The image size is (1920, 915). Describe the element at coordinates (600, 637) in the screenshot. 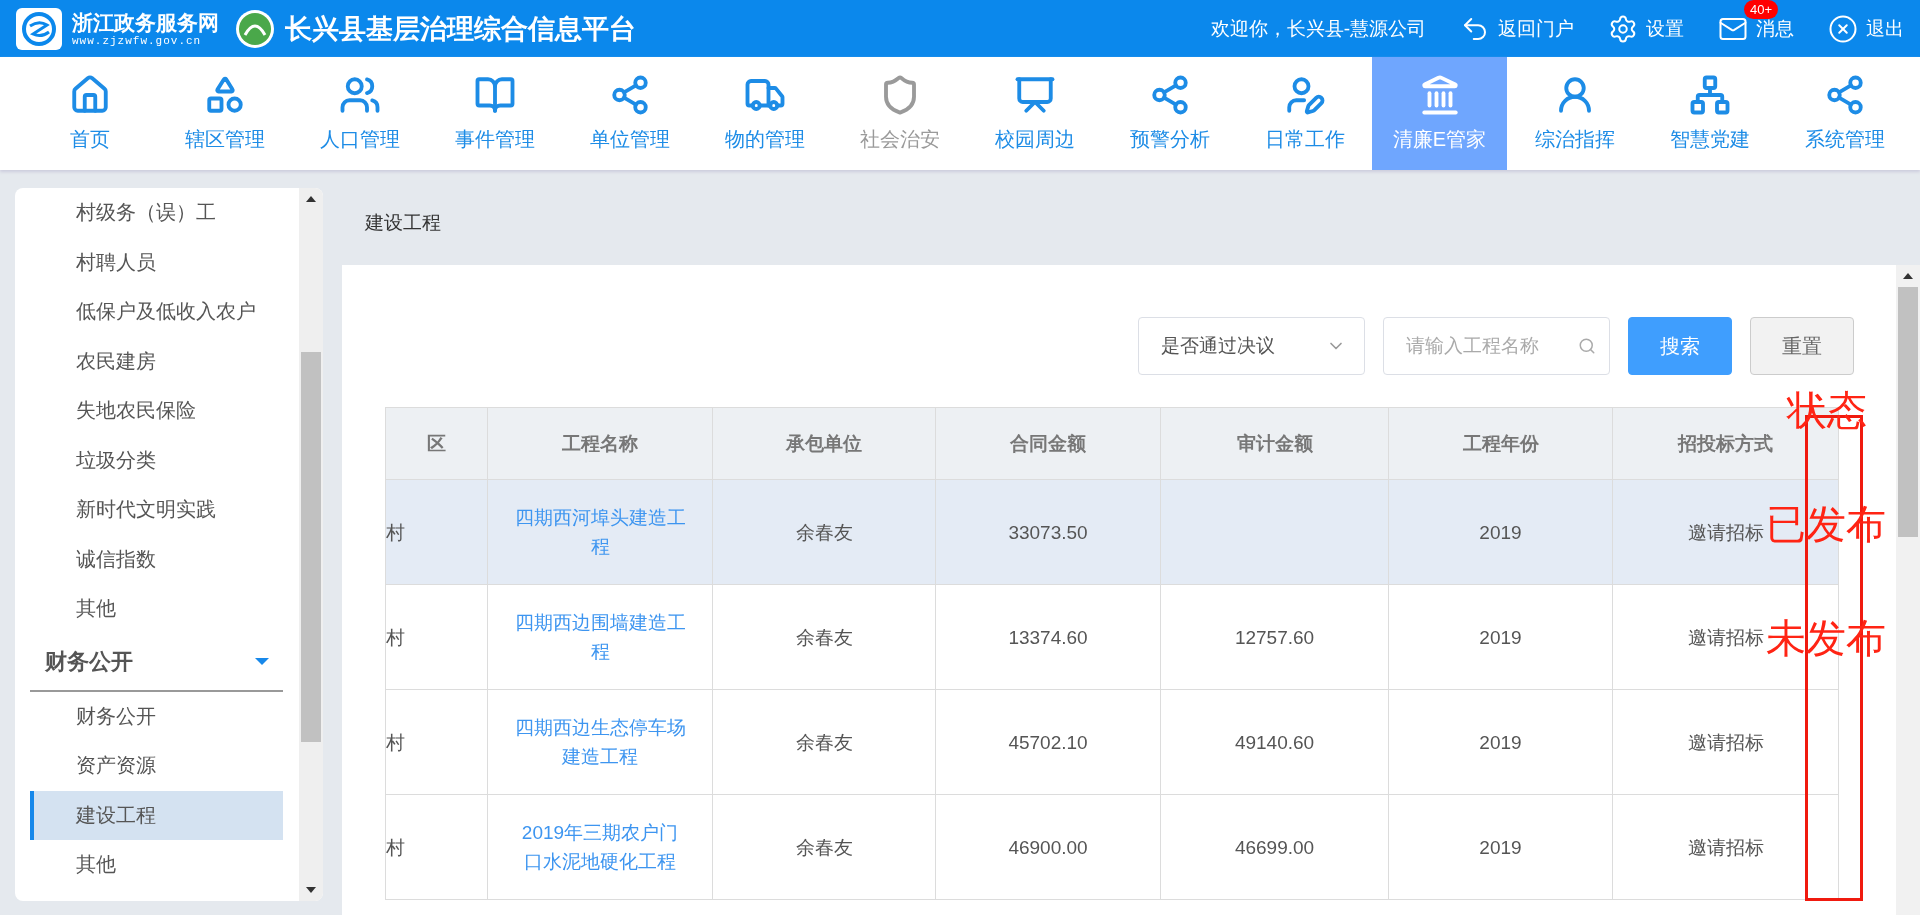

I see `project-link: 四期西边围墙建造工程` at that location.